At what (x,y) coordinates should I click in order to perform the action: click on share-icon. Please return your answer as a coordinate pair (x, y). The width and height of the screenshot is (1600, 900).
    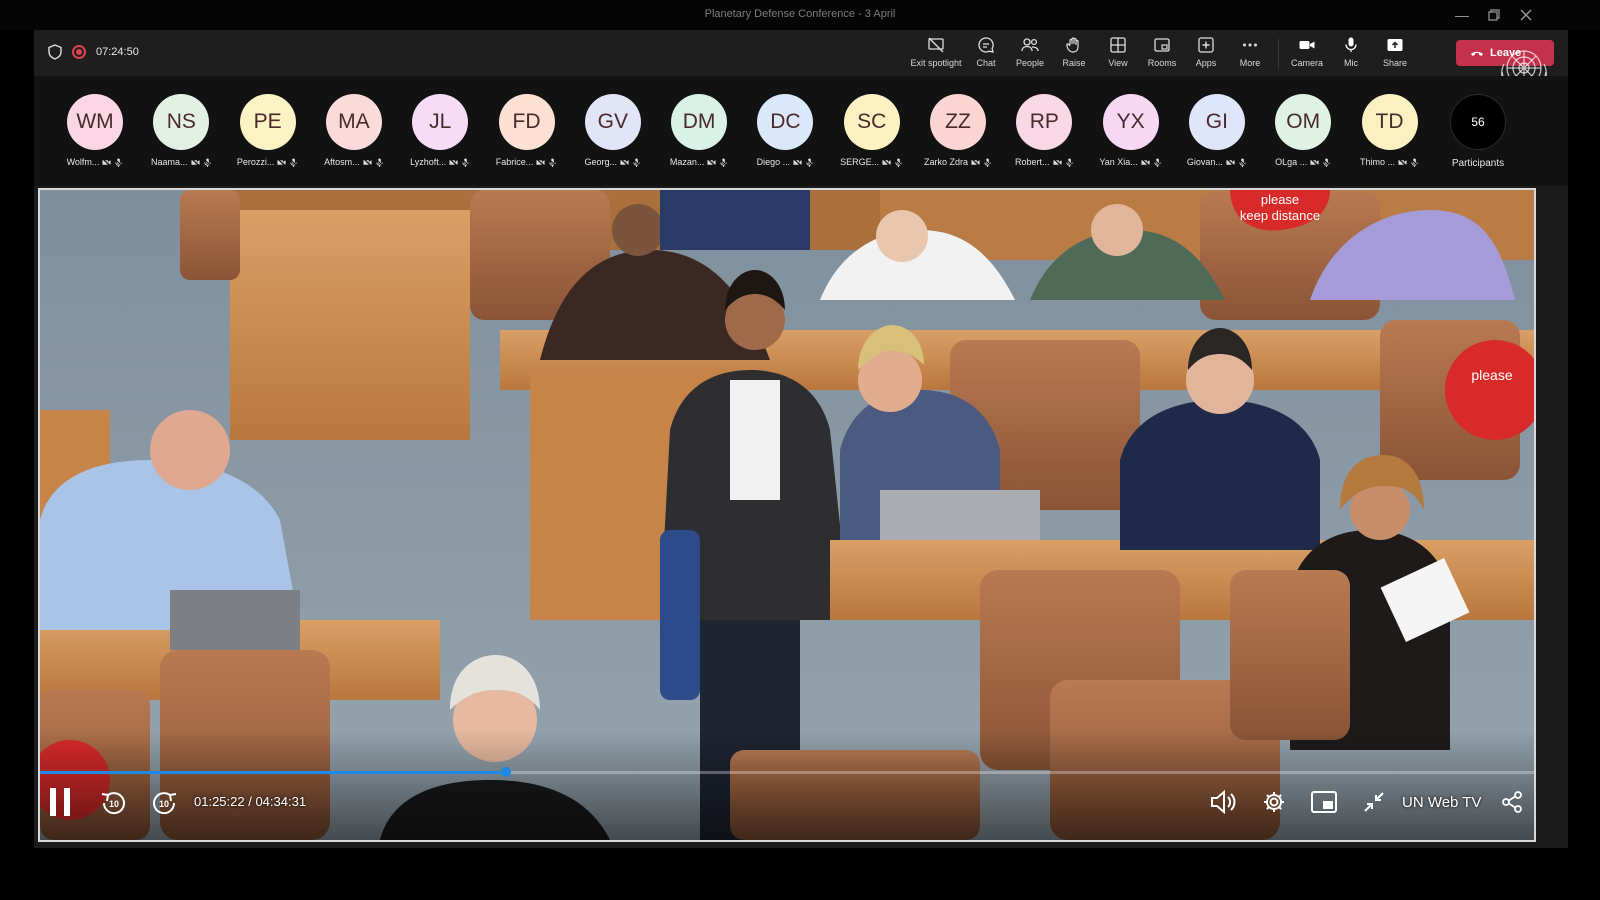
    Looking at the image, I should click on (1512, 802).